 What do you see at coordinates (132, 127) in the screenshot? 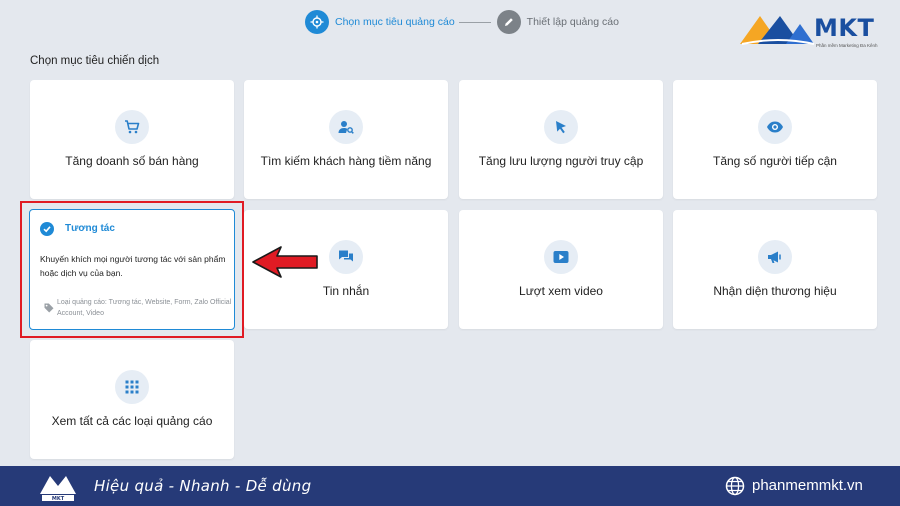
I see `cart-icon` at bounding box center [132, 127].